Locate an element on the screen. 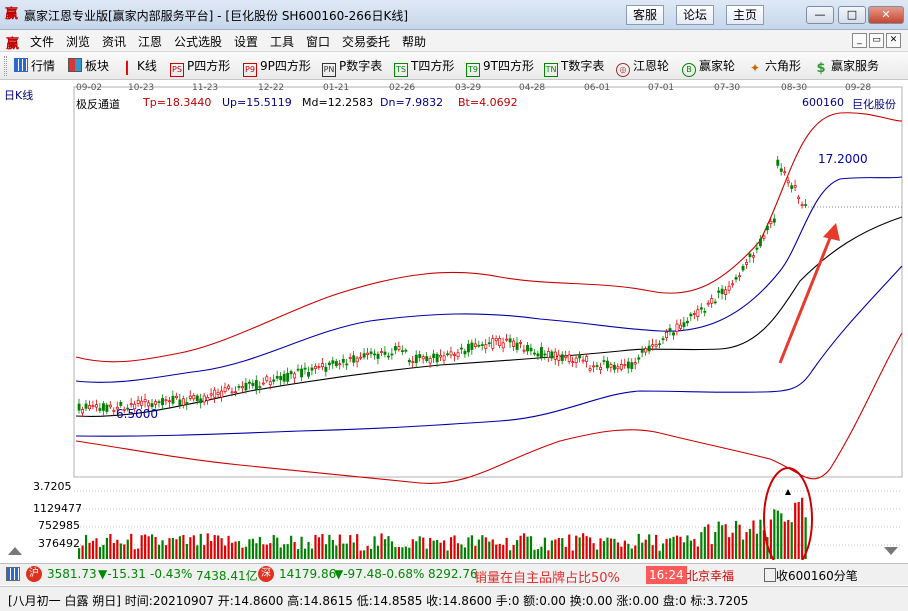  mdi-minimize-button: _ is located at coordinates (859, 40).